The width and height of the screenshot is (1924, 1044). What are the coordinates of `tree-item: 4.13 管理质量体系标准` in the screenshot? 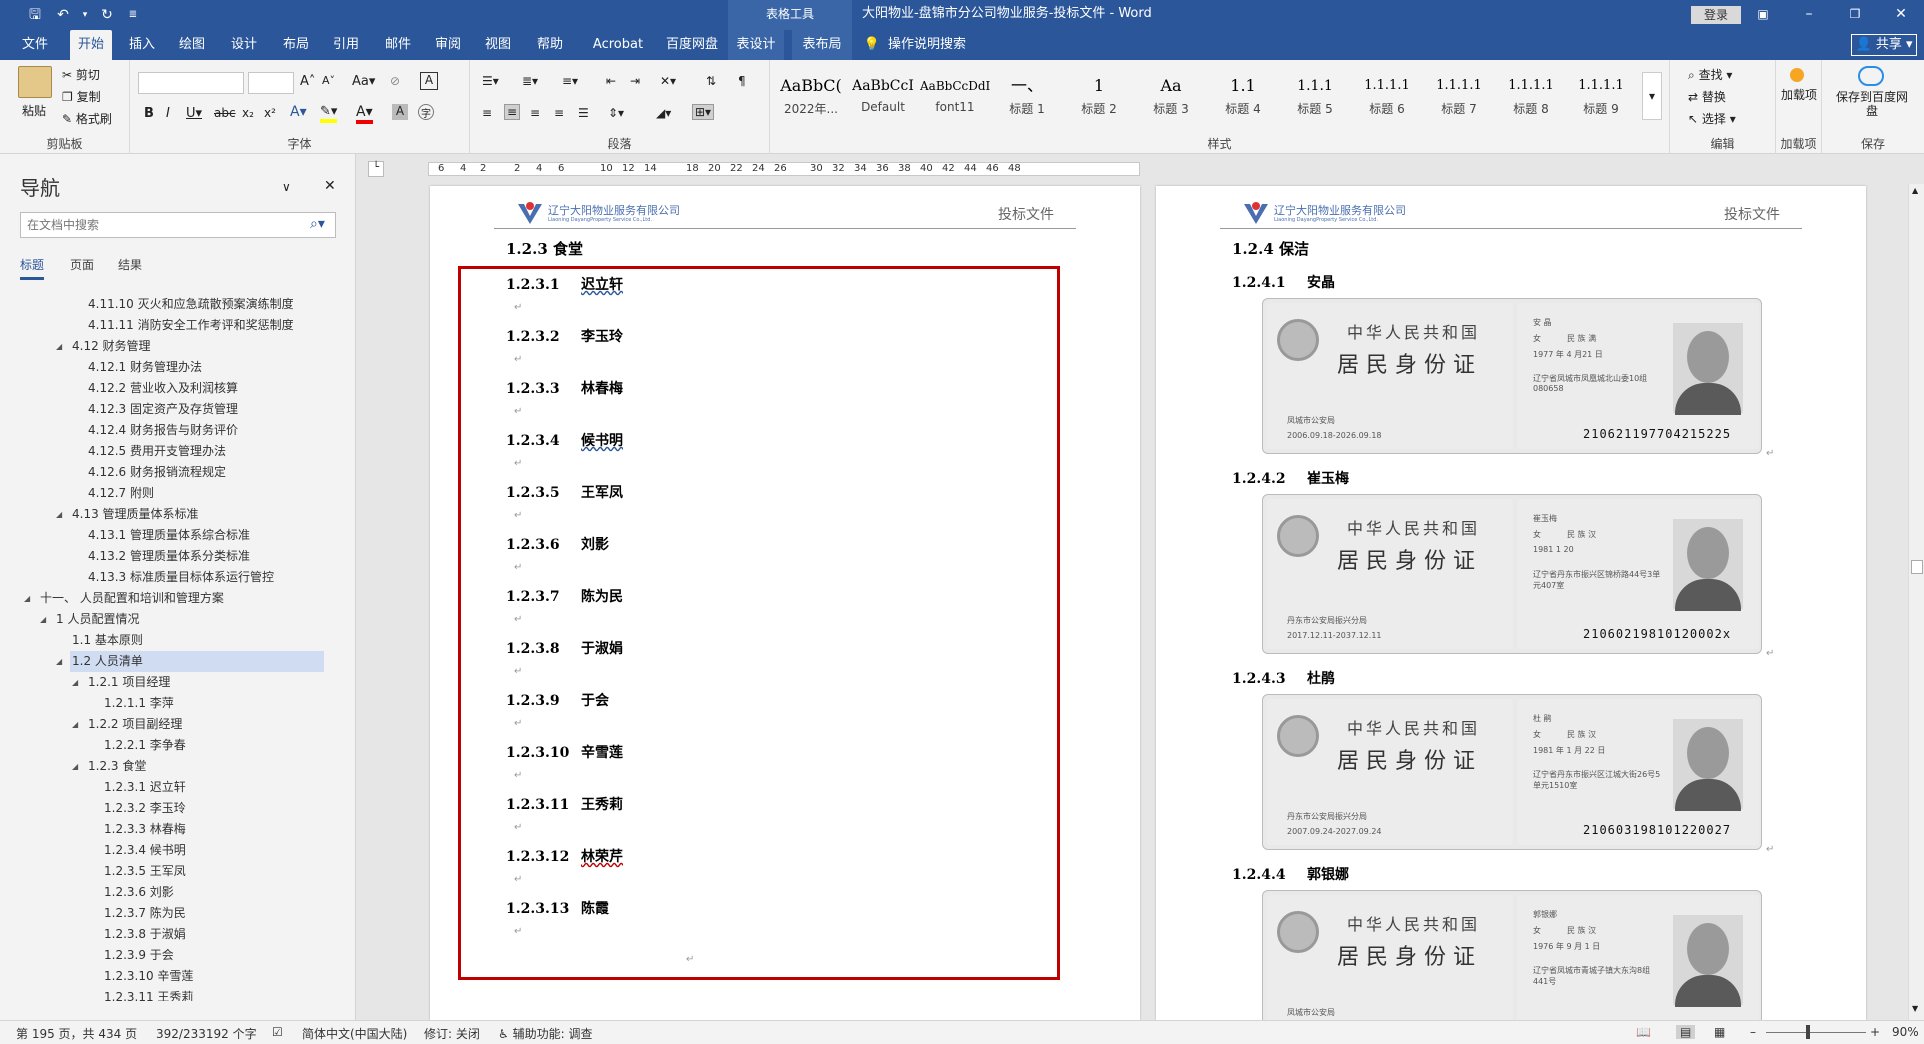 It's located at (135, 514).